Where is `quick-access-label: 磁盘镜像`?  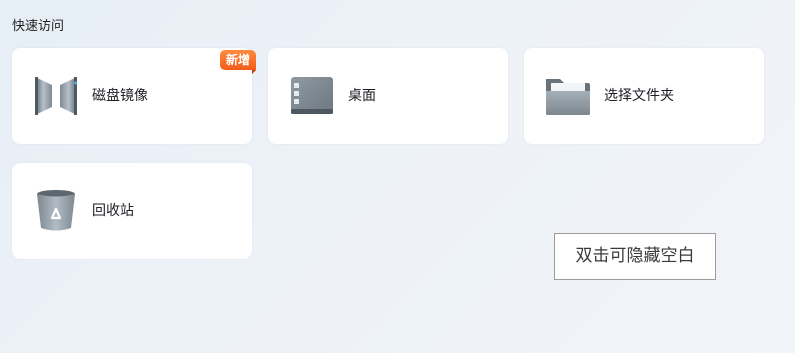 quick-access-label: 磁盘镜像 is located at coordinates (120, 96).